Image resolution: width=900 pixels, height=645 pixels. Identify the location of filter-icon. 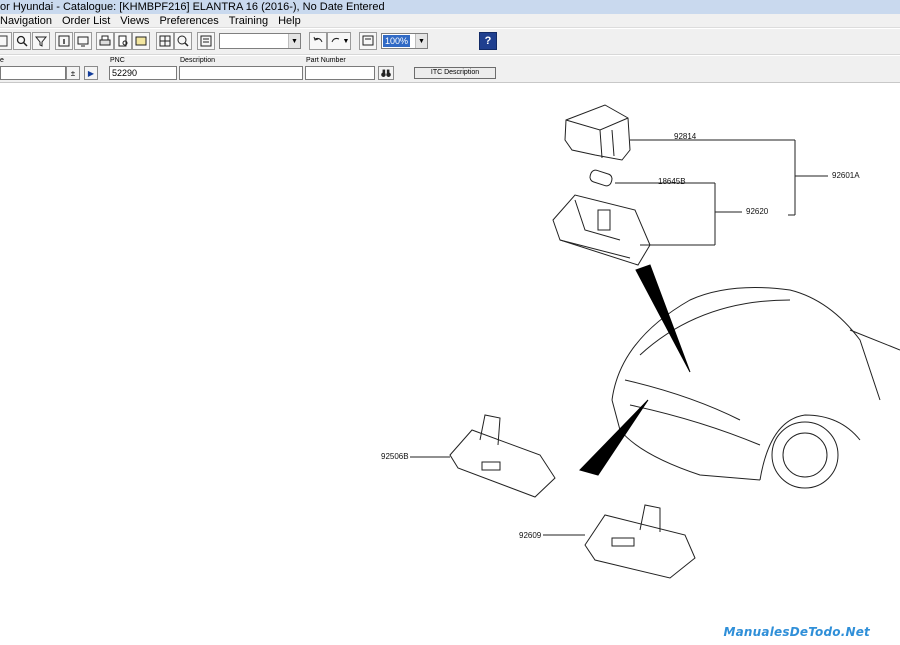
(41, 41).